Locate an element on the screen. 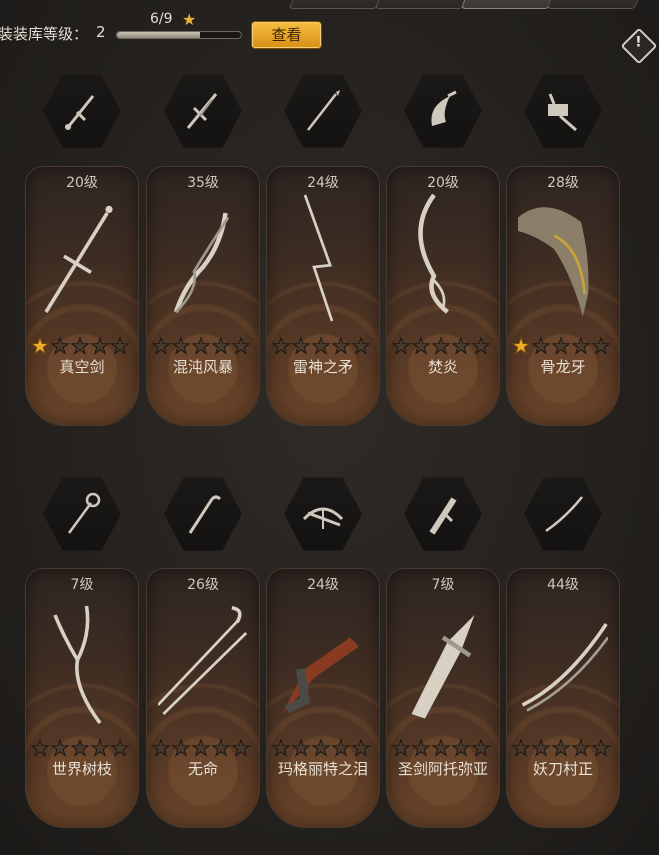 The width and height of the screenshot is (659, 855). weapon-card: 7级 圣剑阿托弥亚 is located at coordinates (443, 698).